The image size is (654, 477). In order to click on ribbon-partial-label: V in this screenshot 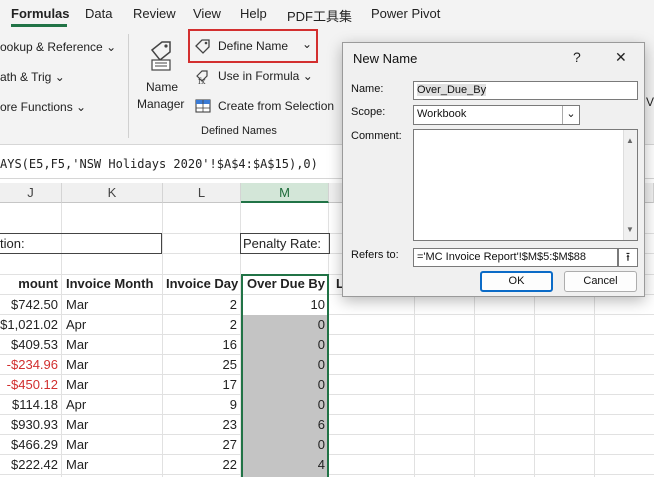, I will do `click(650, 102)`.